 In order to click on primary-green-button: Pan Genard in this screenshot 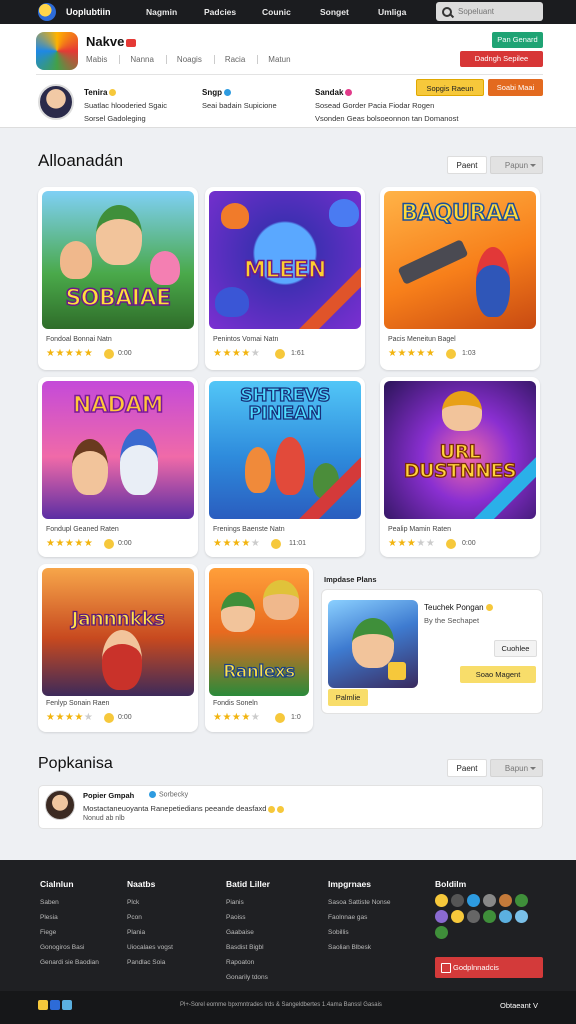, I will do `click(517, 40)`.